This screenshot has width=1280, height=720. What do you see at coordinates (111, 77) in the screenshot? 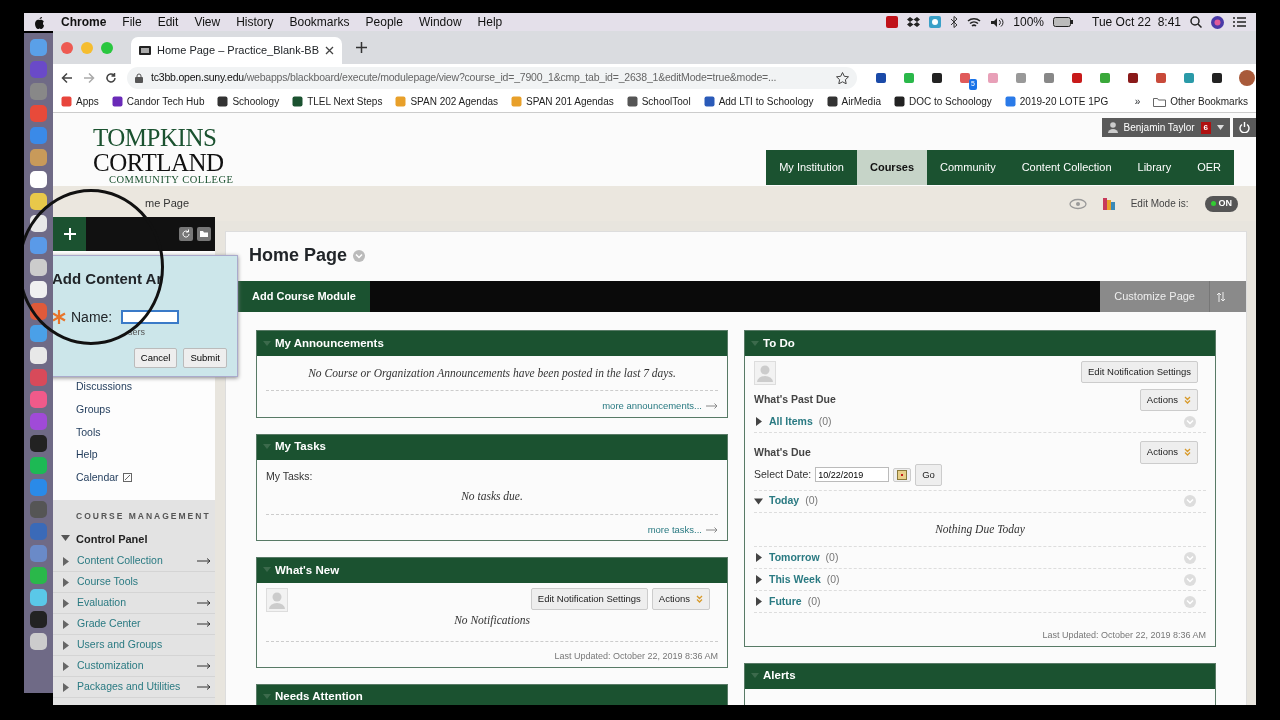
I see `reload-icon` at bounding box center [111, 77].